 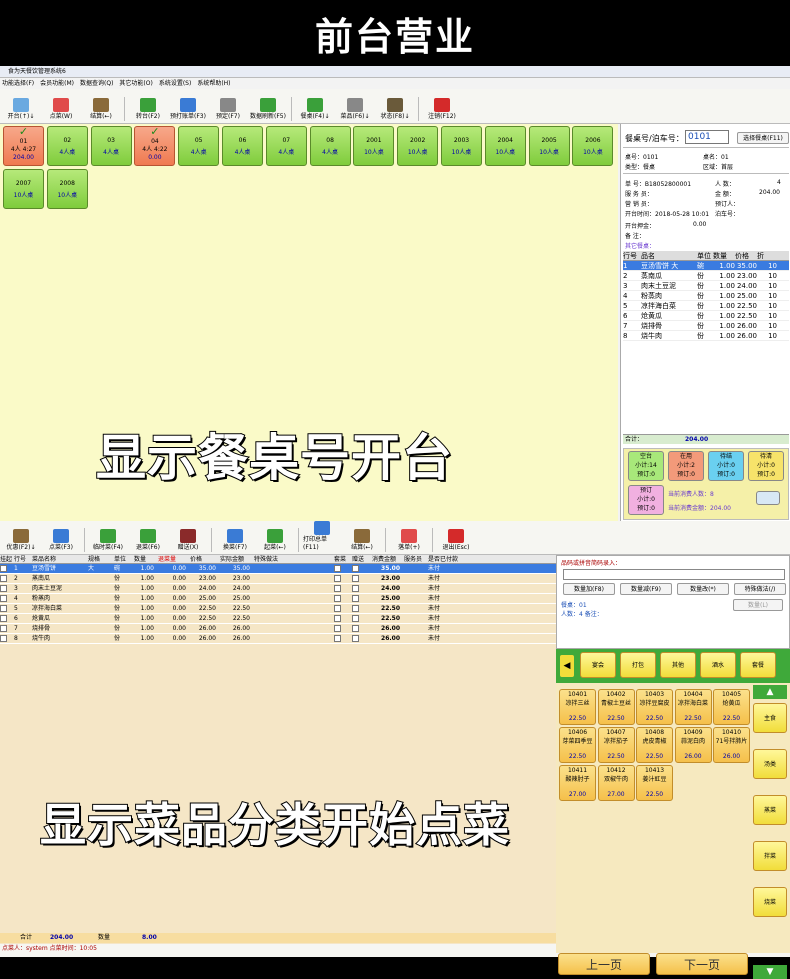 I want to click on order-row: 3 肉末土豆泥 份 1.00 0.00 24.00 24.00 24.00 未付, so click(x=278, y=589).